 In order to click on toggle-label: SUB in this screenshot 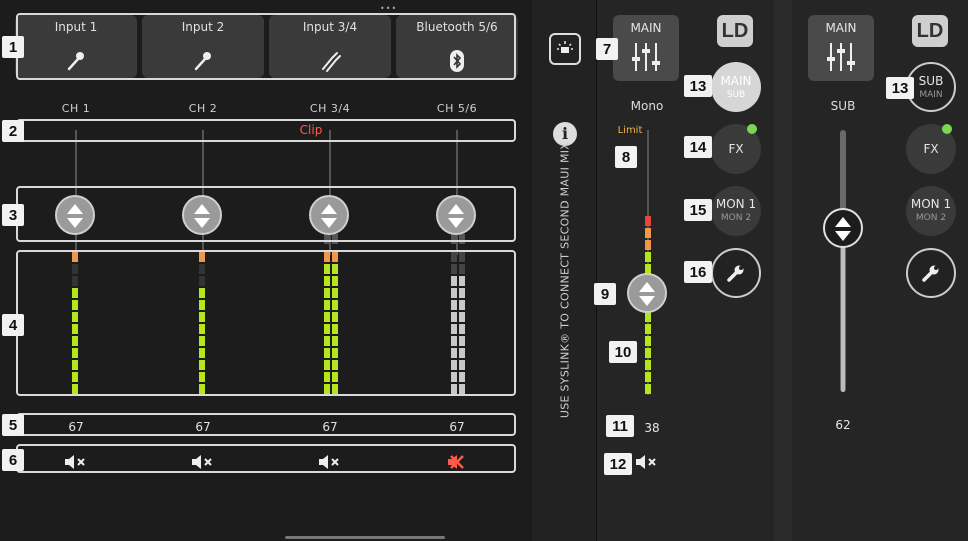, I will do `click(931, 81)`.